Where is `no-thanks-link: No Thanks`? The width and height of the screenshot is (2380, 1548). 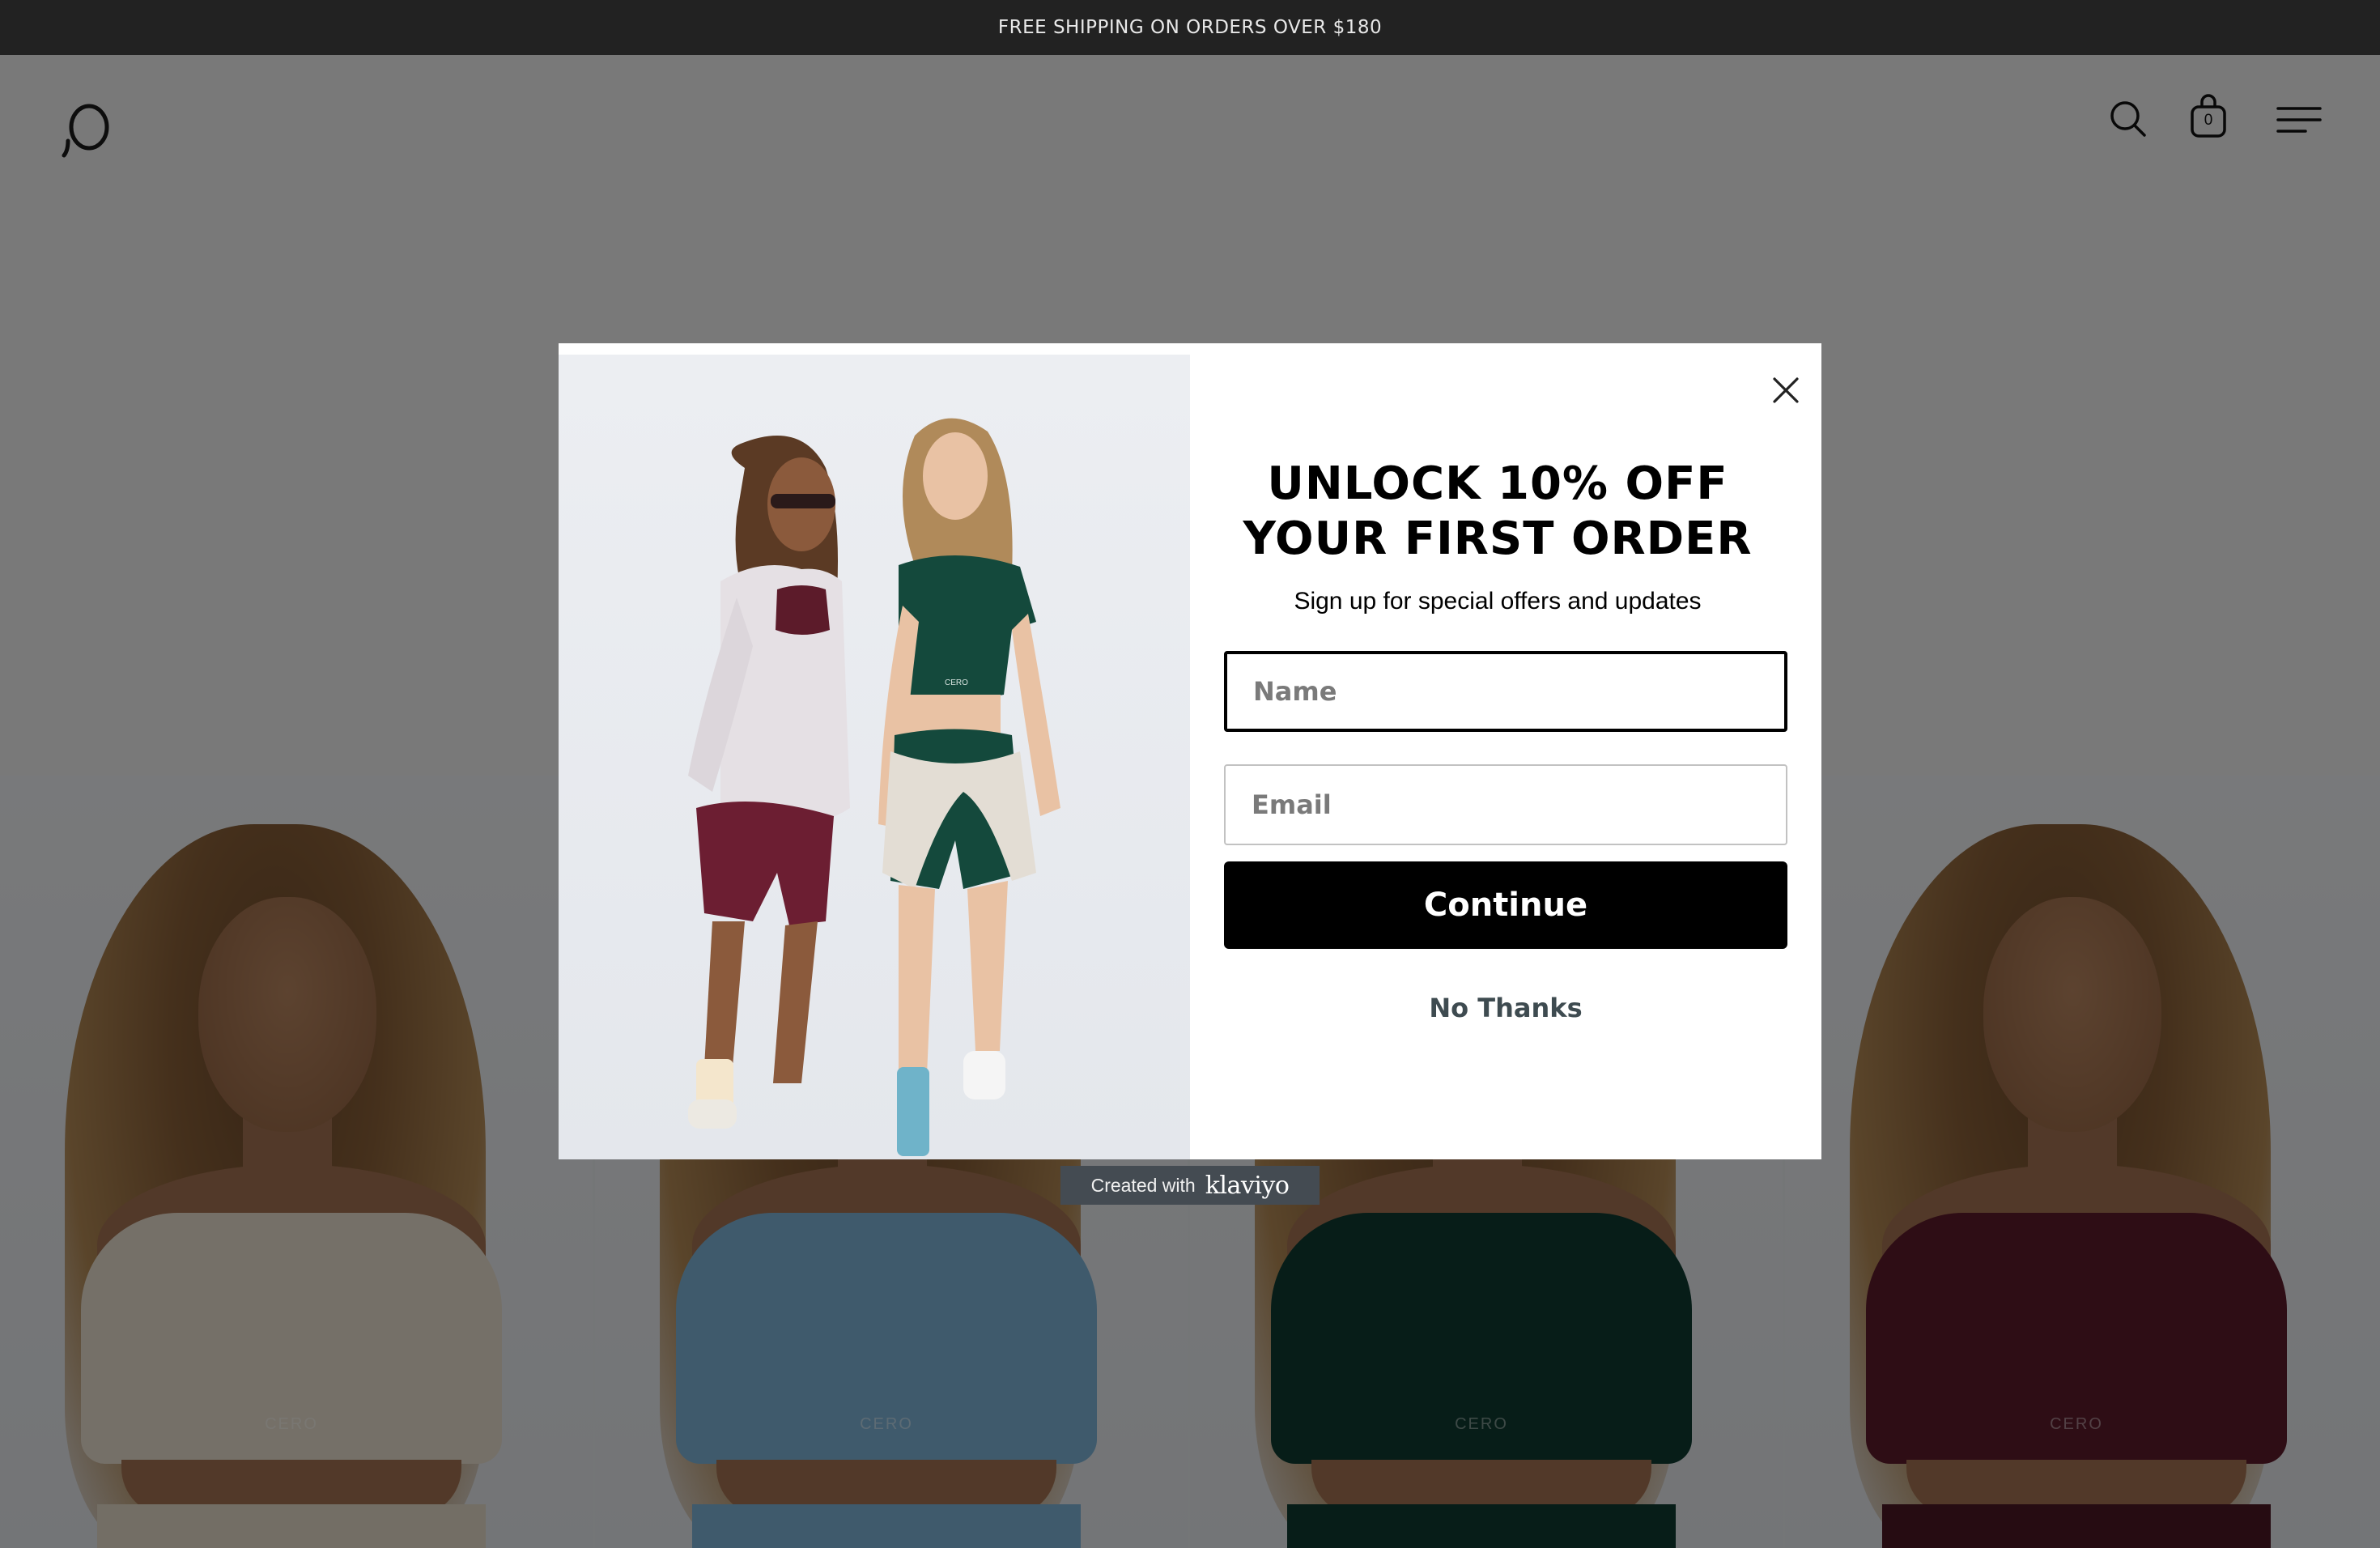
no-thanks-link: No Thanks is located at coordinates (1505, 1008).